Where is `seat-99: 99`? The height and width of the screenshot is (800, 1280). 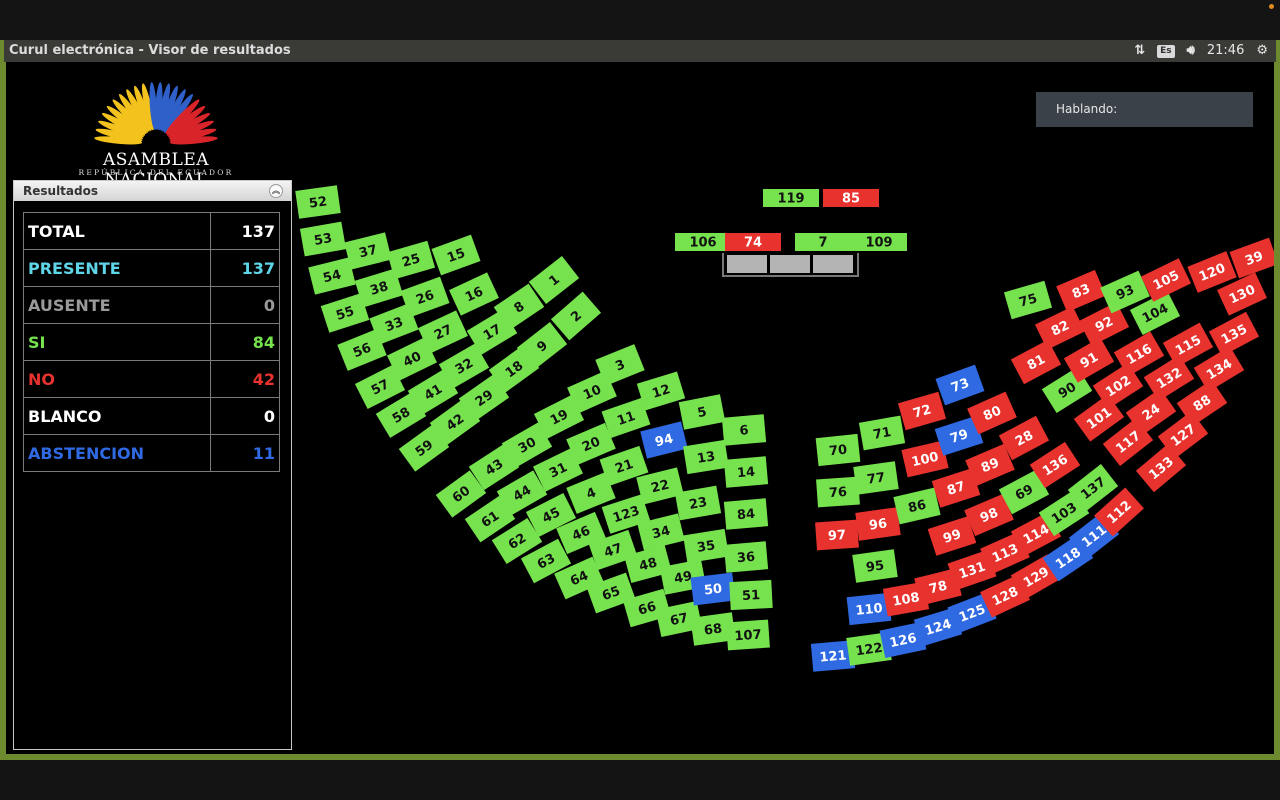
seat-99: 99 is located at coordinates (952, 536).